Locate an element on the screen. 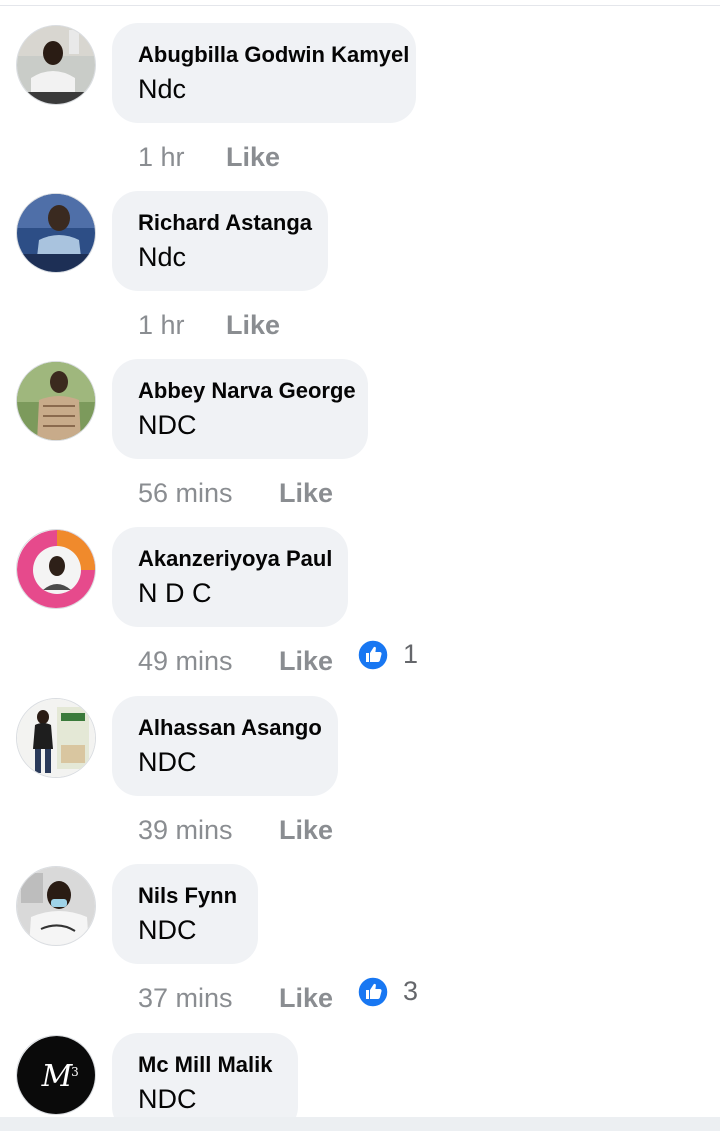 The width and height of the screenshot is (720, 1131). comment-time: 56 mins is located at coordinates (185, 493).